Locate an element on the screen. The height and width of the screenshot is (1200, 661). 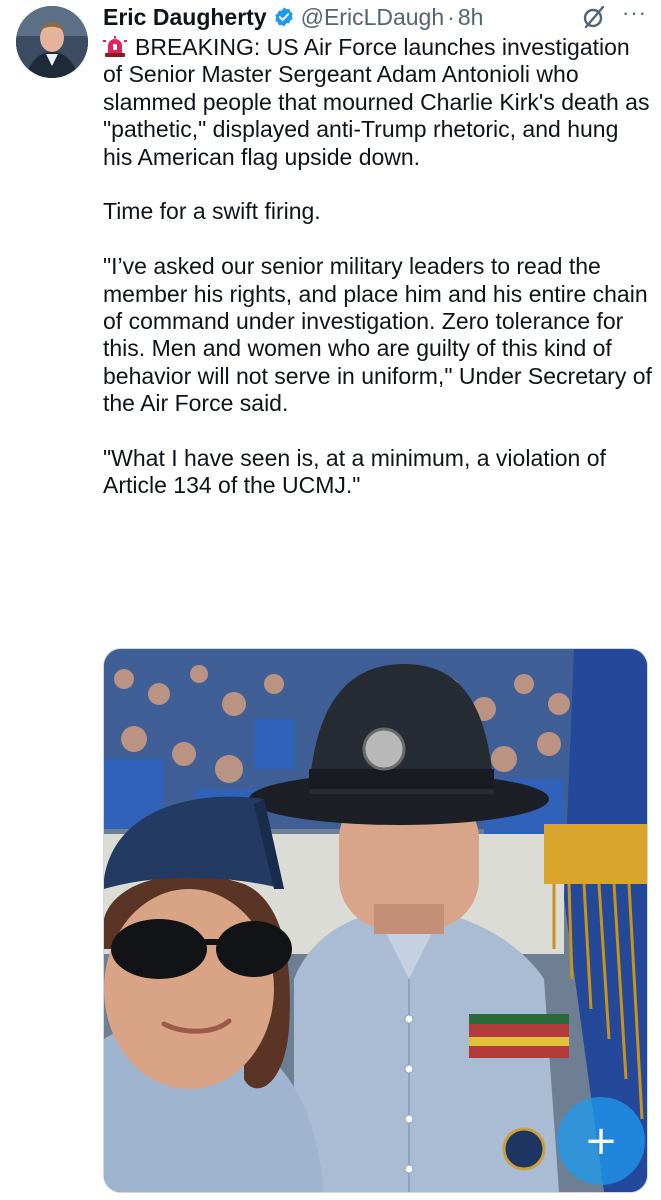
tweet-header: Eric Daugherty @EricLDaugh · 8h is located at coordinates (377, 17).